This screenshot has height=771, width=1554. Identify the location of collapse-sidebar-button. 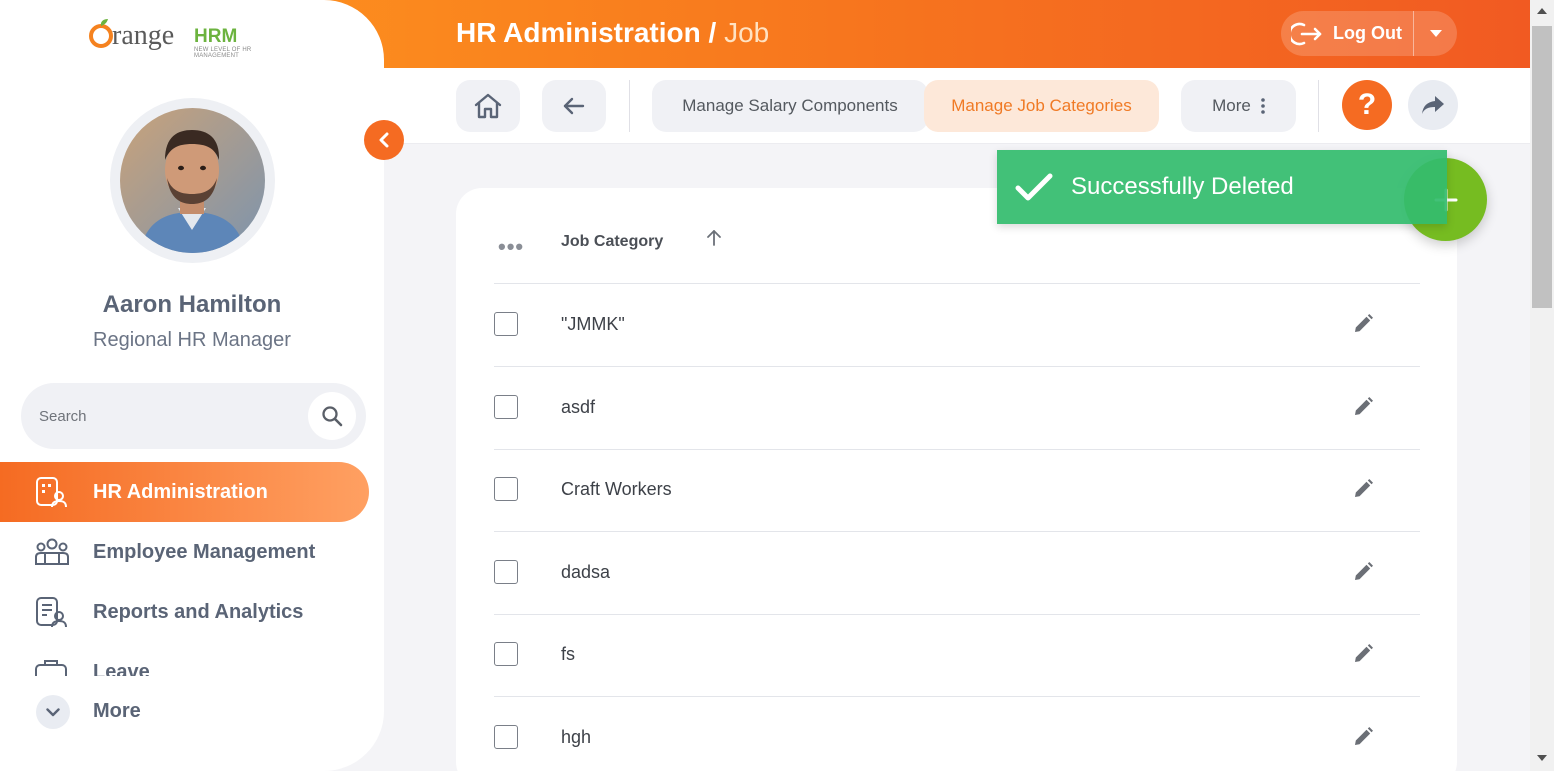
(384, 140).